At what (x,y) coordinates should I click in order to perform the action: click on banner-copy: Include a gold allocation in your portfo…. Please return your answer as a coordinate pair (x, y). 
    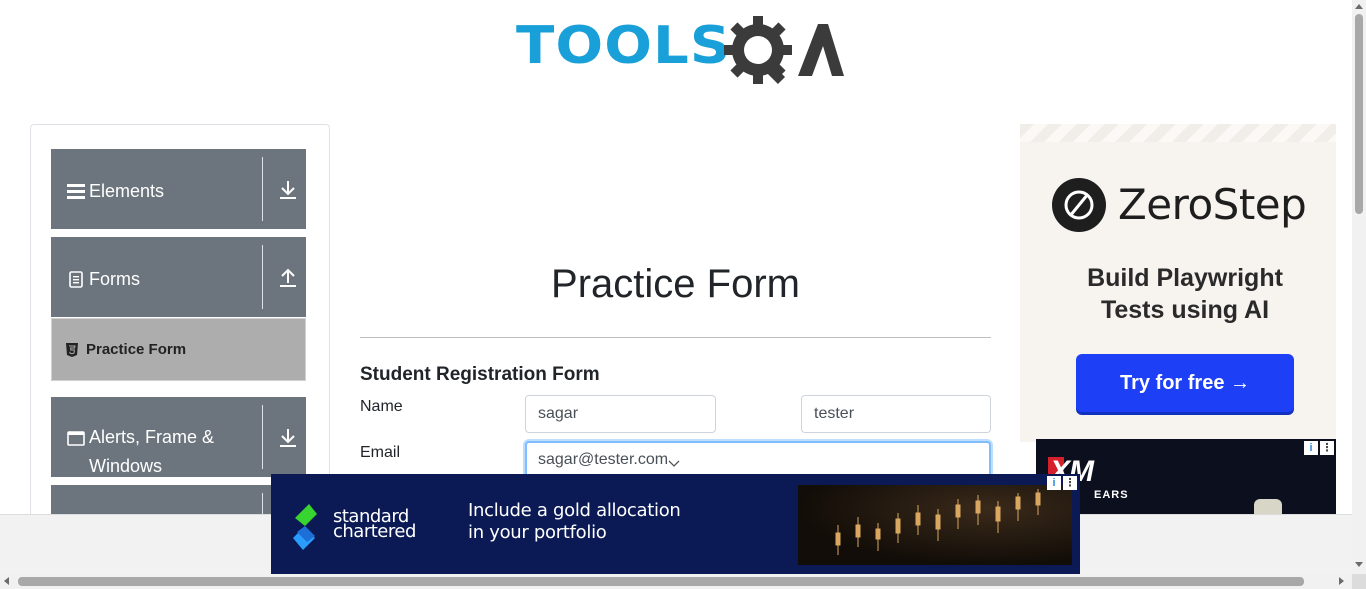
    Looking at the image, I should click on (574, 522).